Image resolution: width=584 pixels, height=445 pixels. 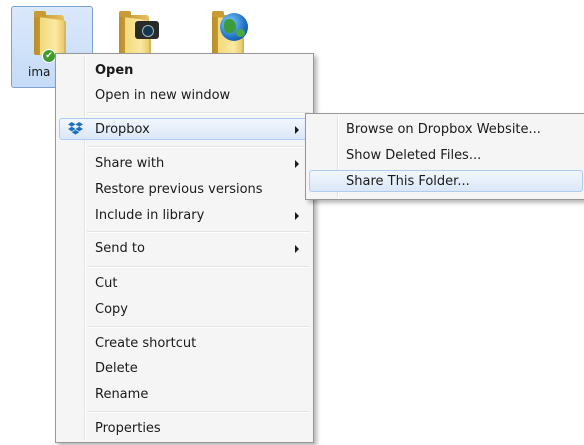 I want to click on dropbox-icon, so click(x=75, y=128).